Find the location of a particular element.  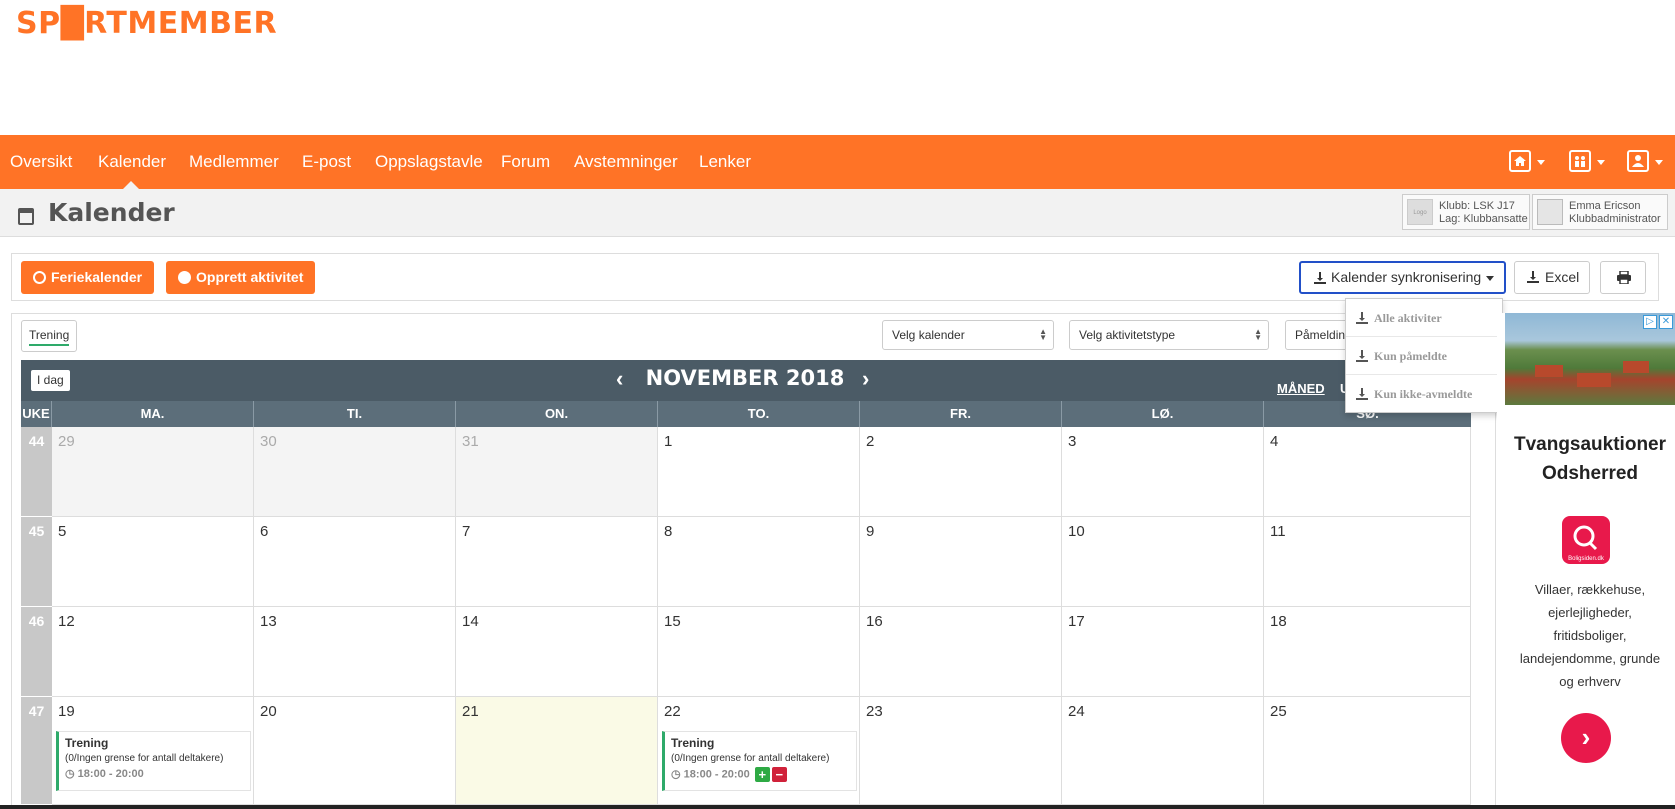

home-icon is located at coordinates (1520, 161).